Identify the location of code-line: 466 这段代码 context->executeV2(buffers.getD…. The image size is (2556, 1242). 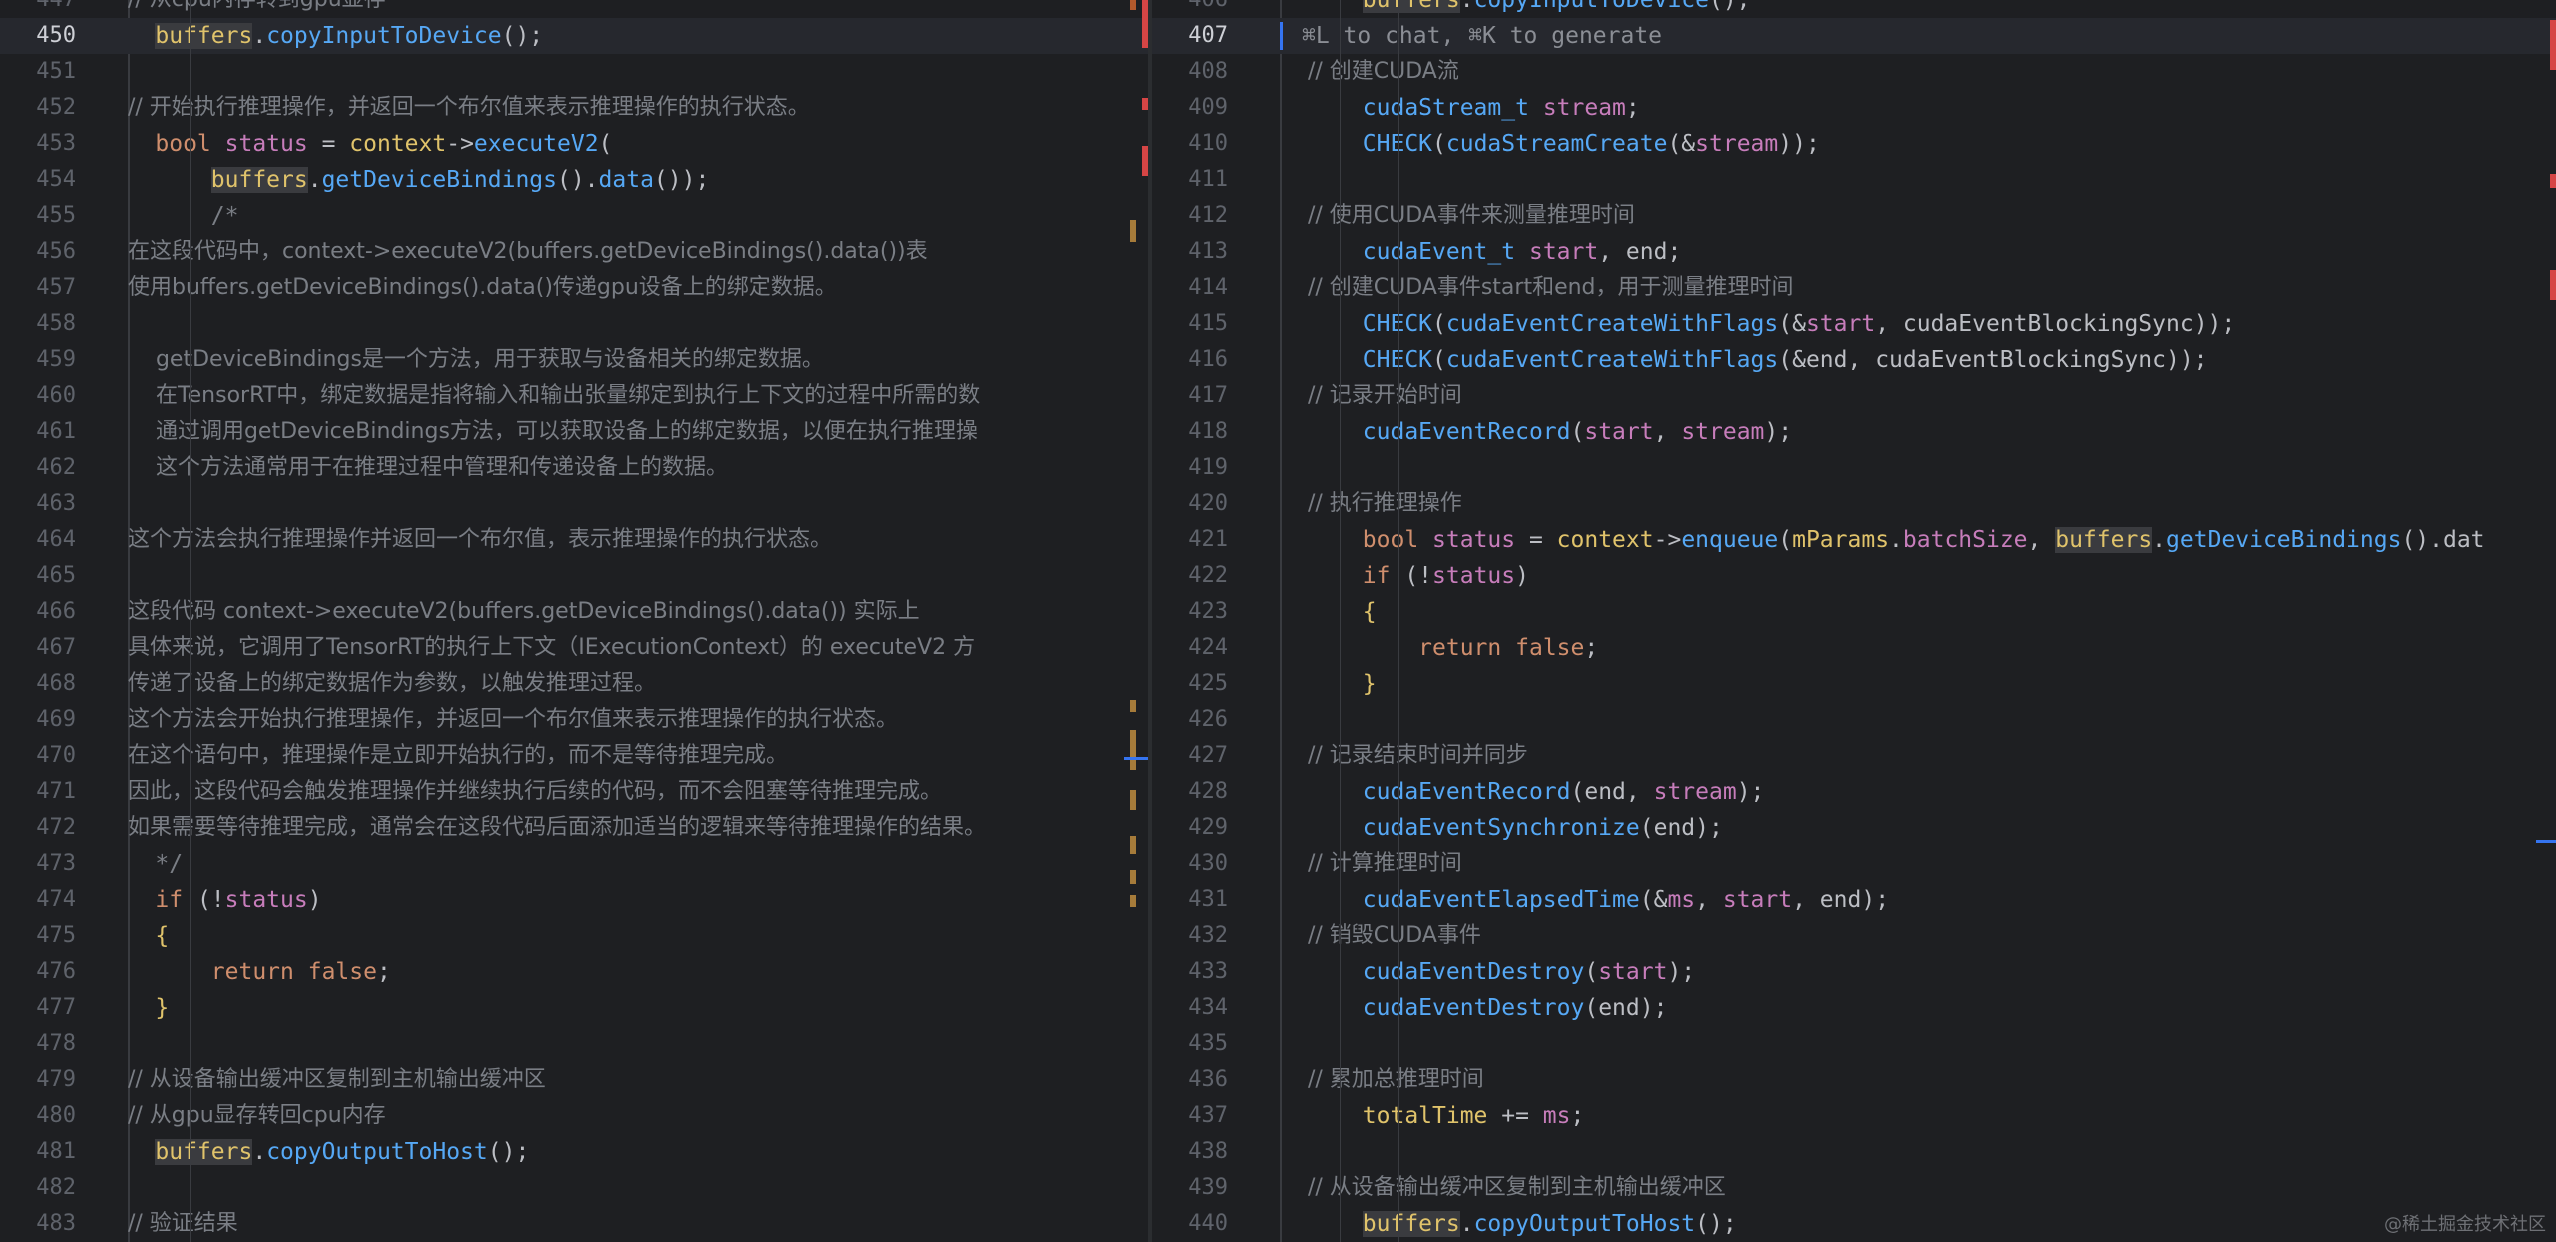
(574, 612).